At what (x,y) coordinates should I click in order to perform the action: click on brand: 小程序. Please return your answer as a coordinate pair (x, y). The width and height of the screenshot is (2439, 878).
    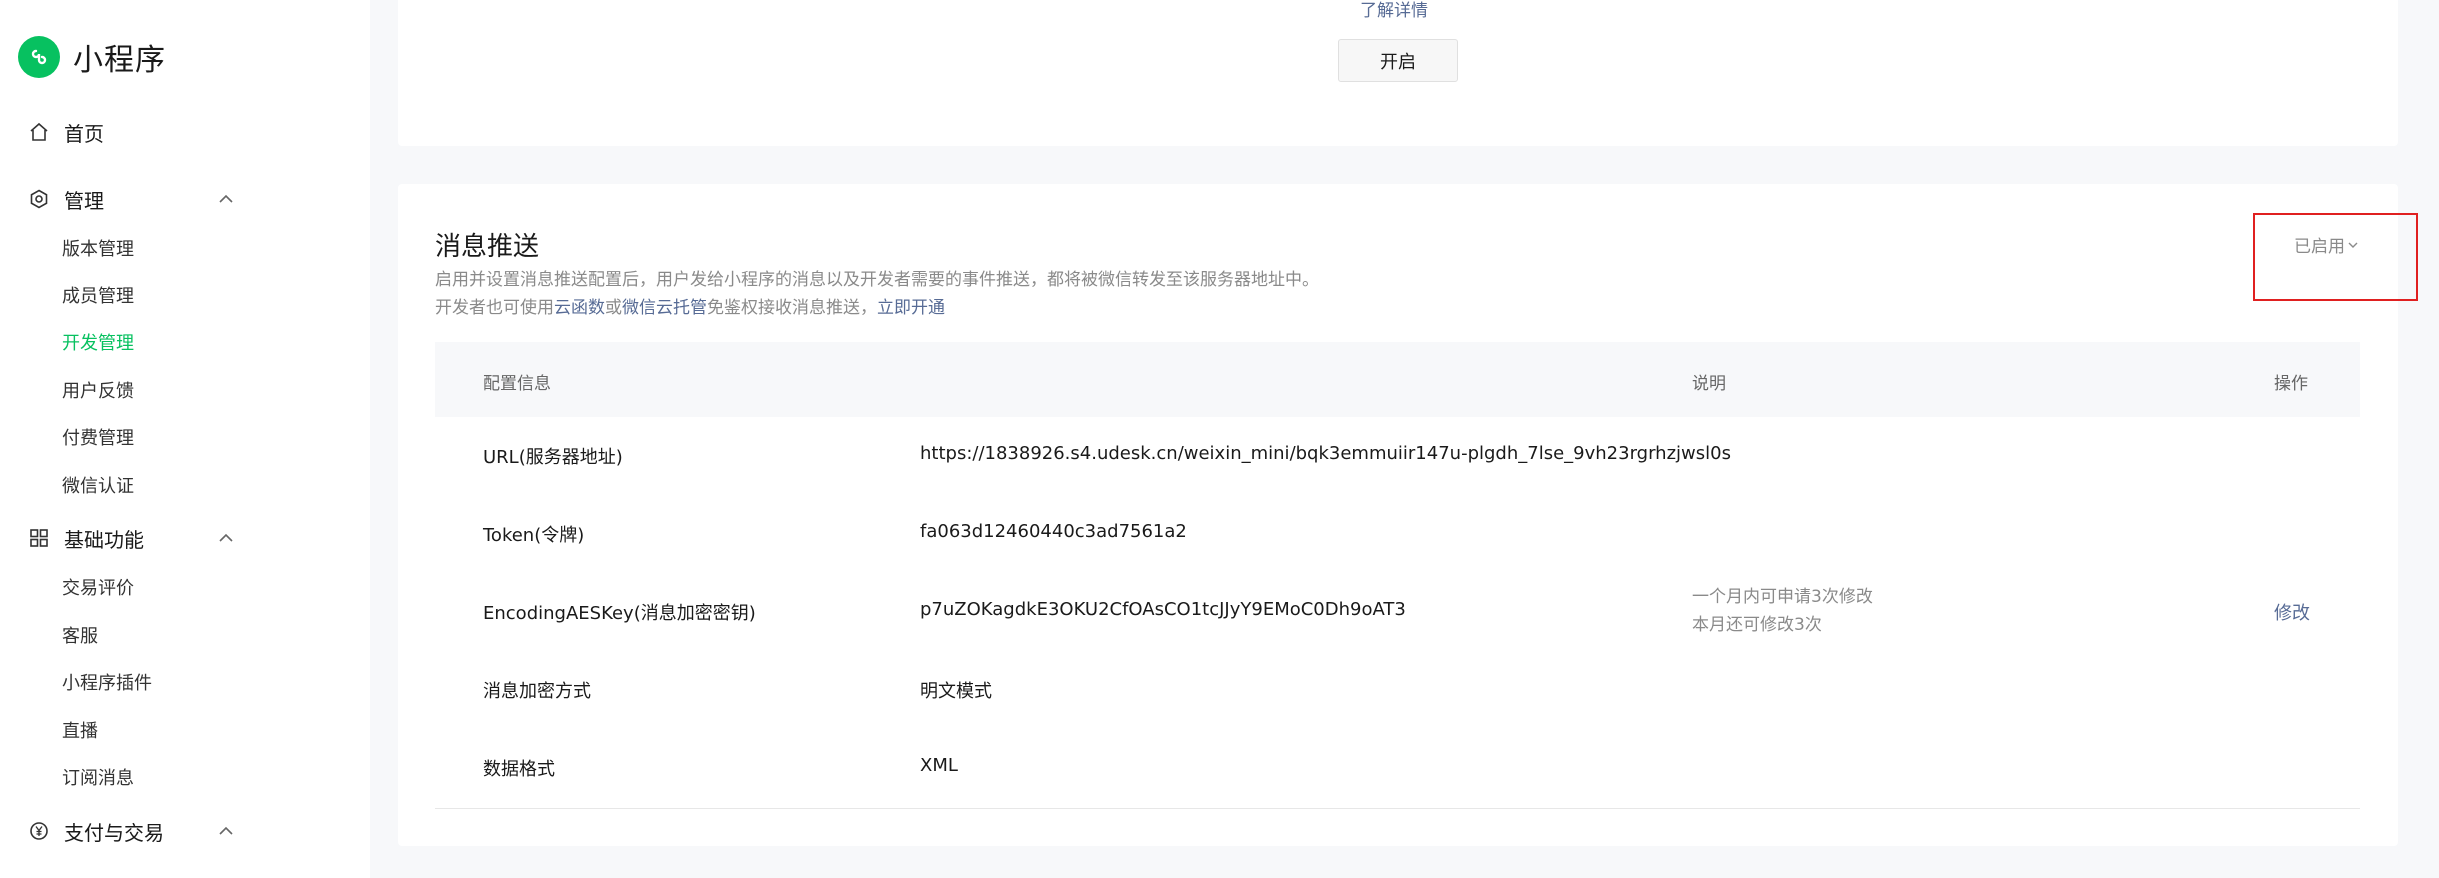
    Looking at the image, I should click on (92, 57).